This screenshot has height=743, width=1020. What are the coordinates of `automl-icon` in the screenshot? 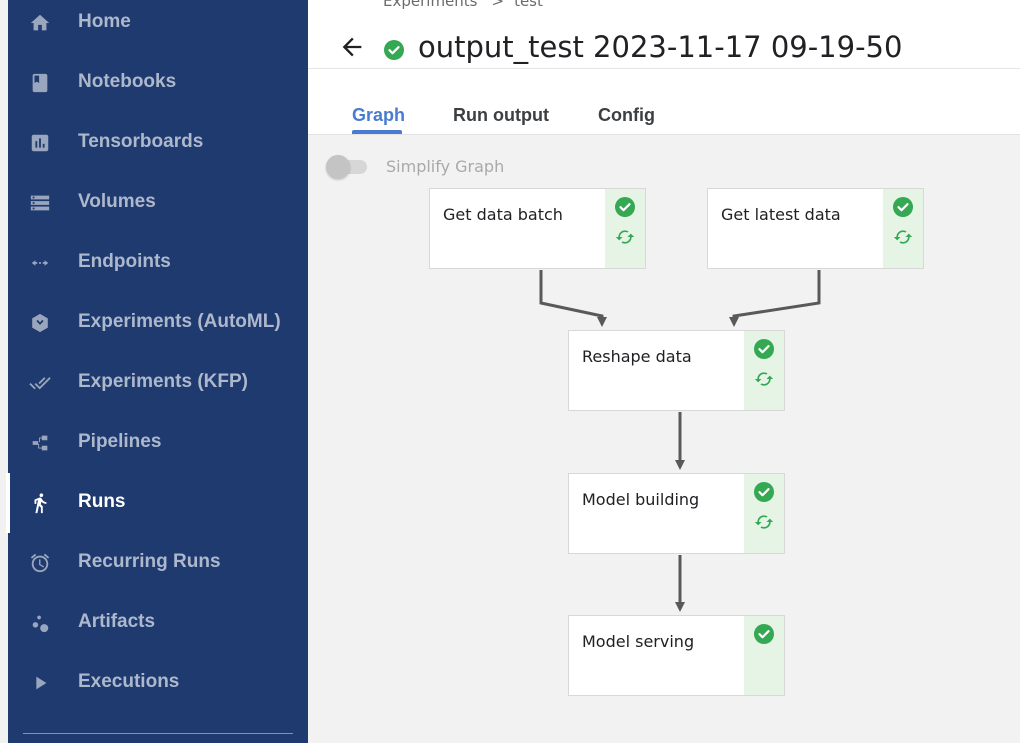 It's located at (40, 323).